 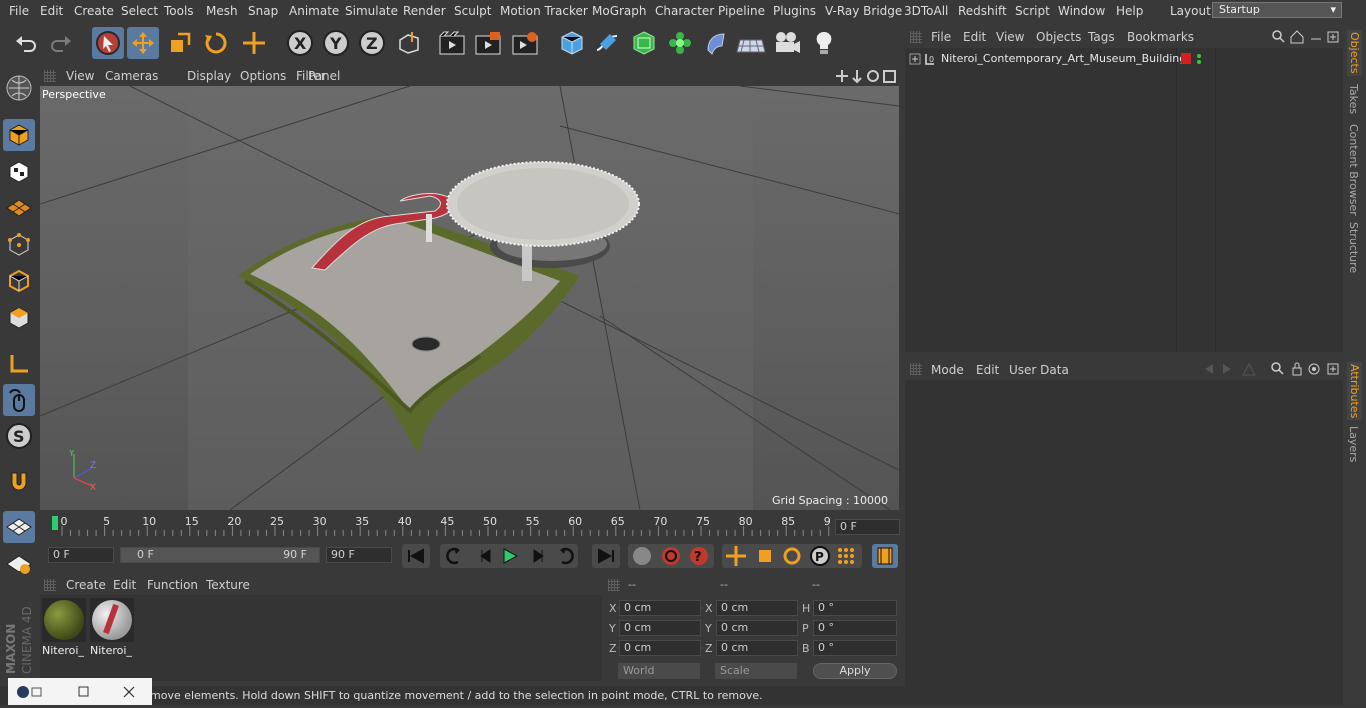 What do you see at coordinates (409, 43) in the screenshot?
I see `coordinate-system-icon` at bounding box center [409, 43].